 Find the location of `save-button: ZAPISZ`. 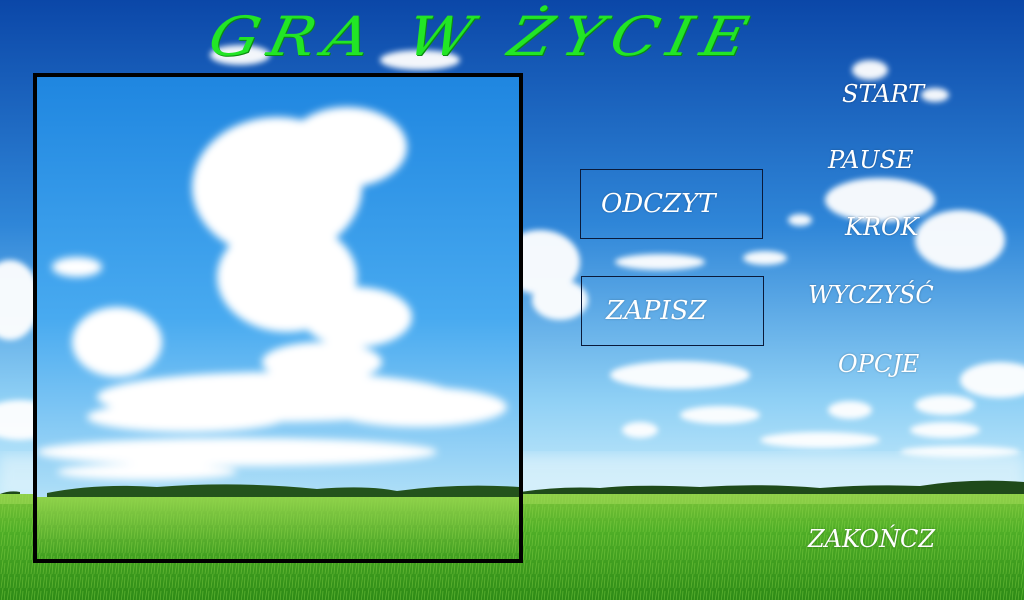

save-button: ZAPISZ is located at coordinates (672, 311).